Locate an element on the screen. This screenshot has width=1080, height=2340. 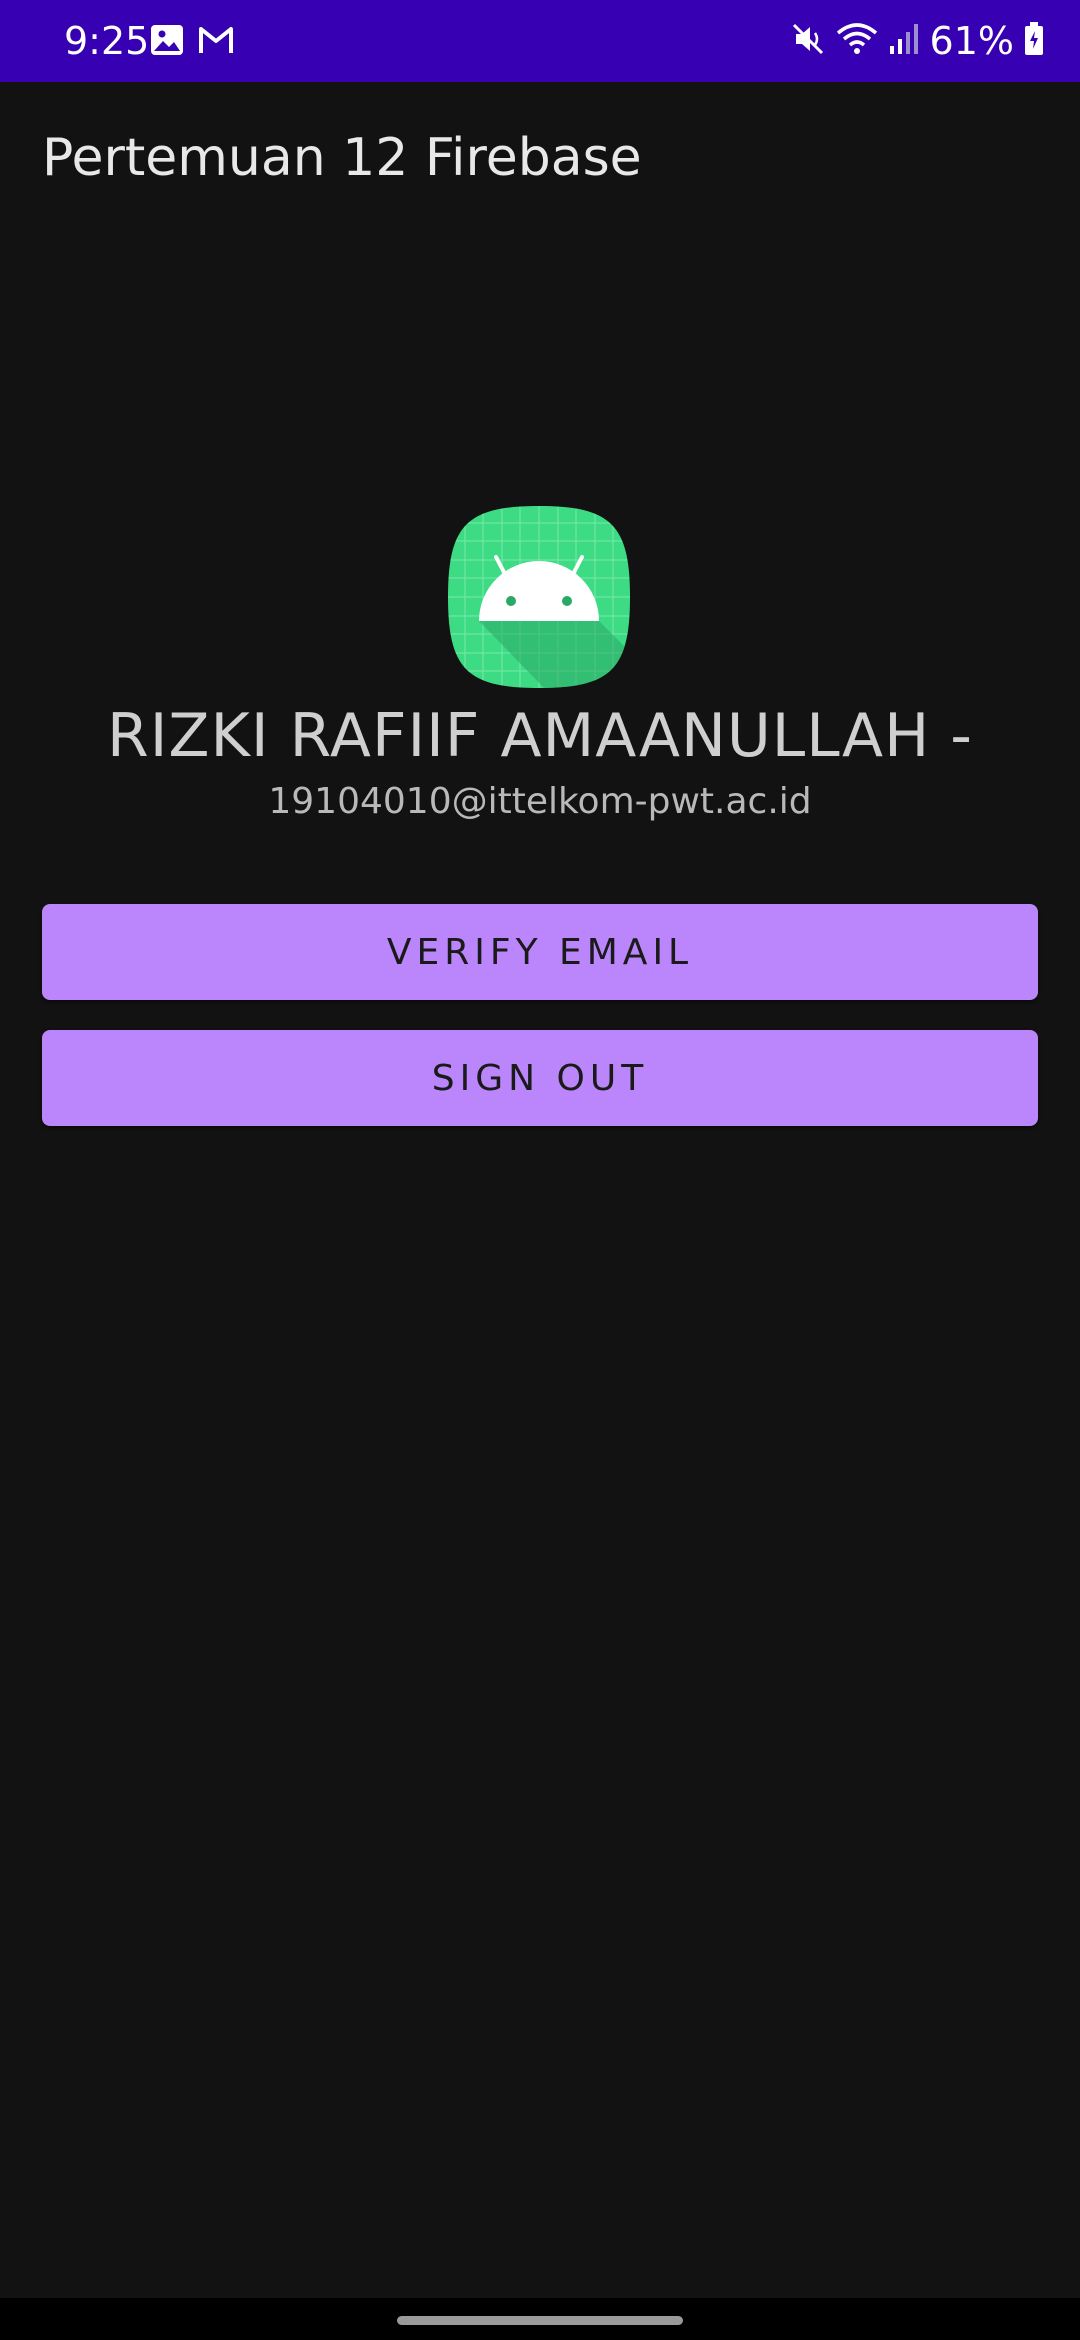
app-bar-title: Pertemuan 12 Firebase is located at coordinates (342, 158).